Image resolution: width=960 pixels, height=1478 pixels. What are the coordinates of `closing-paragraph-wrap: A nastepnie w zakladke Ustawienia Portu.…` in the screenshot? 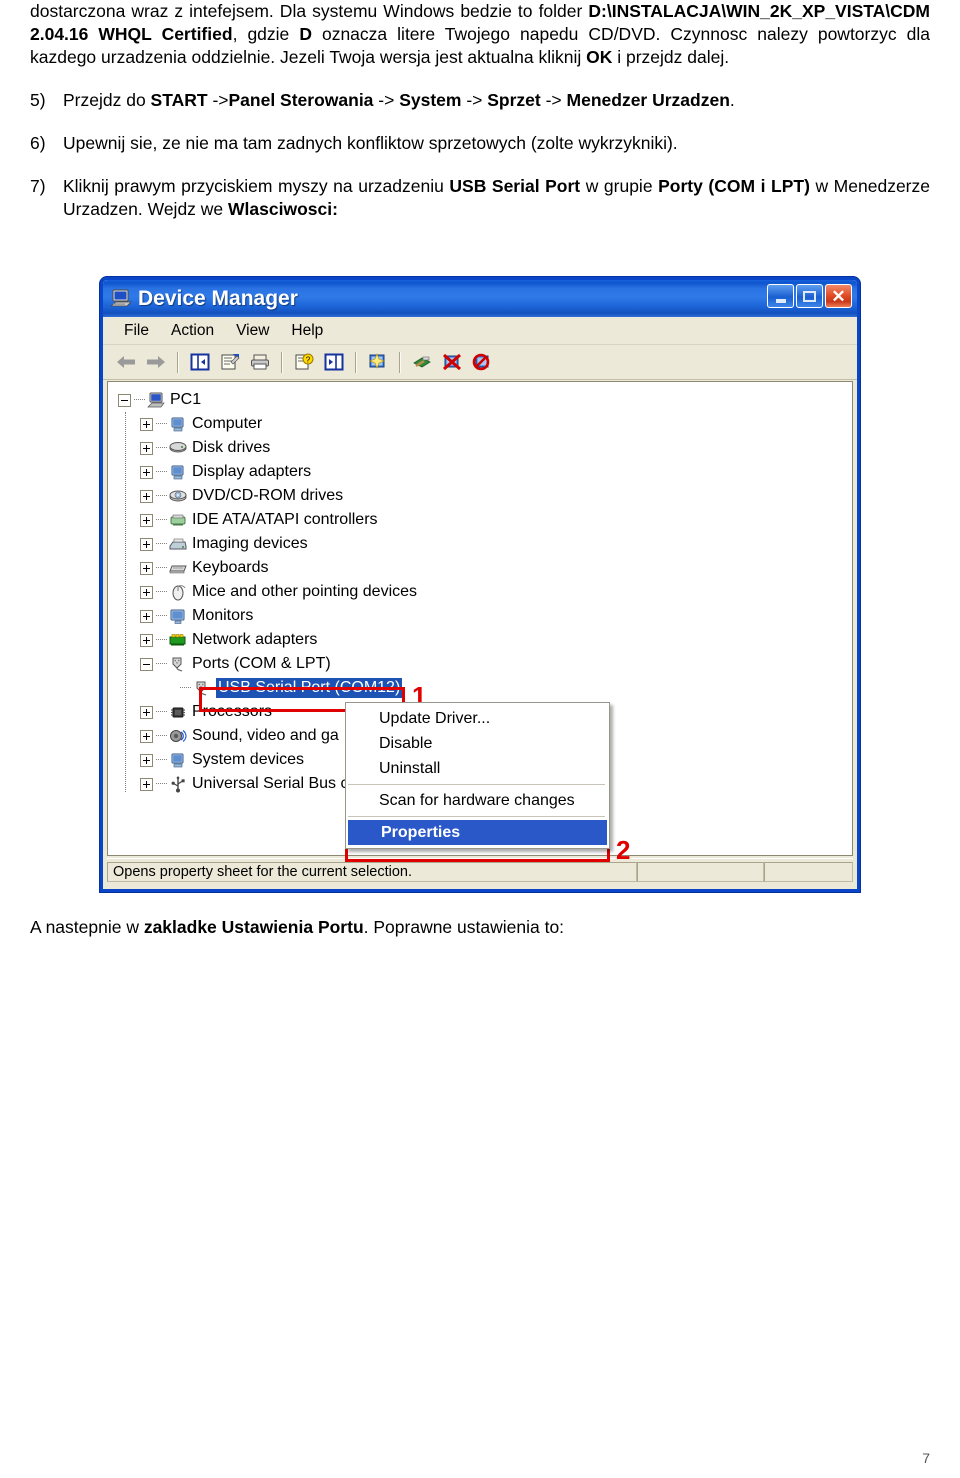 It's located at (480, 927).